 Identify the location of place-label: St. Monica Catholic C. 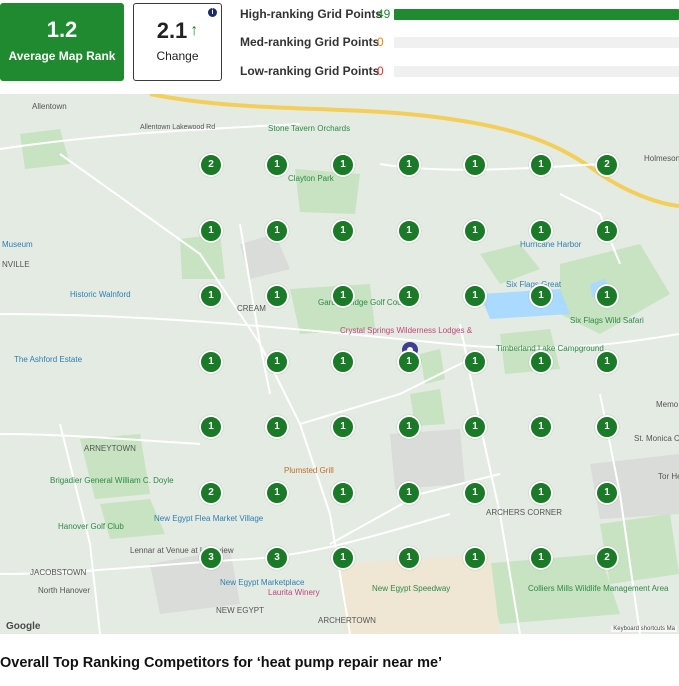
(656, 438).